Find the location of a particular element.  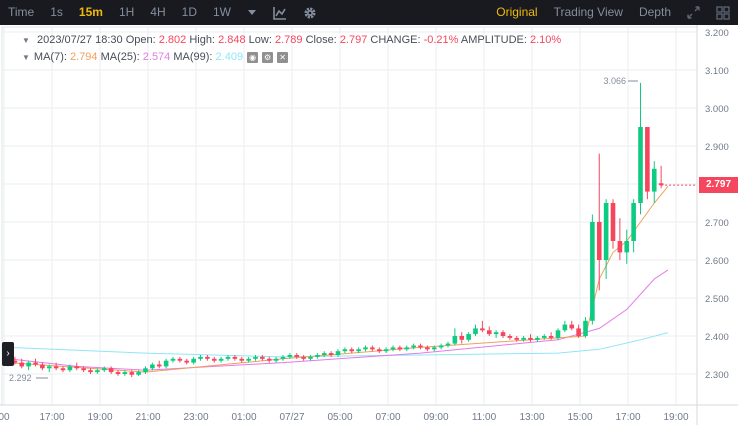

view-trading-view: Trading View is located at coordinates (588, 12).